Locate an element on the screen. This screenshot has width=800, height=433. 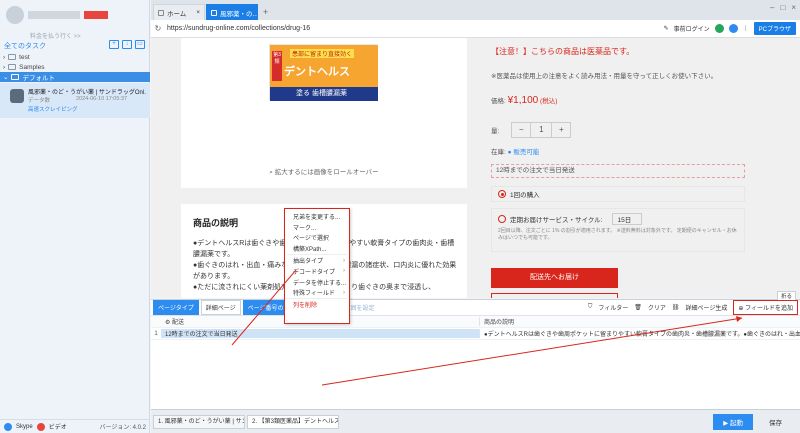
version-label: バージョン: 4.0.2 is located at coordinates (122, 428).